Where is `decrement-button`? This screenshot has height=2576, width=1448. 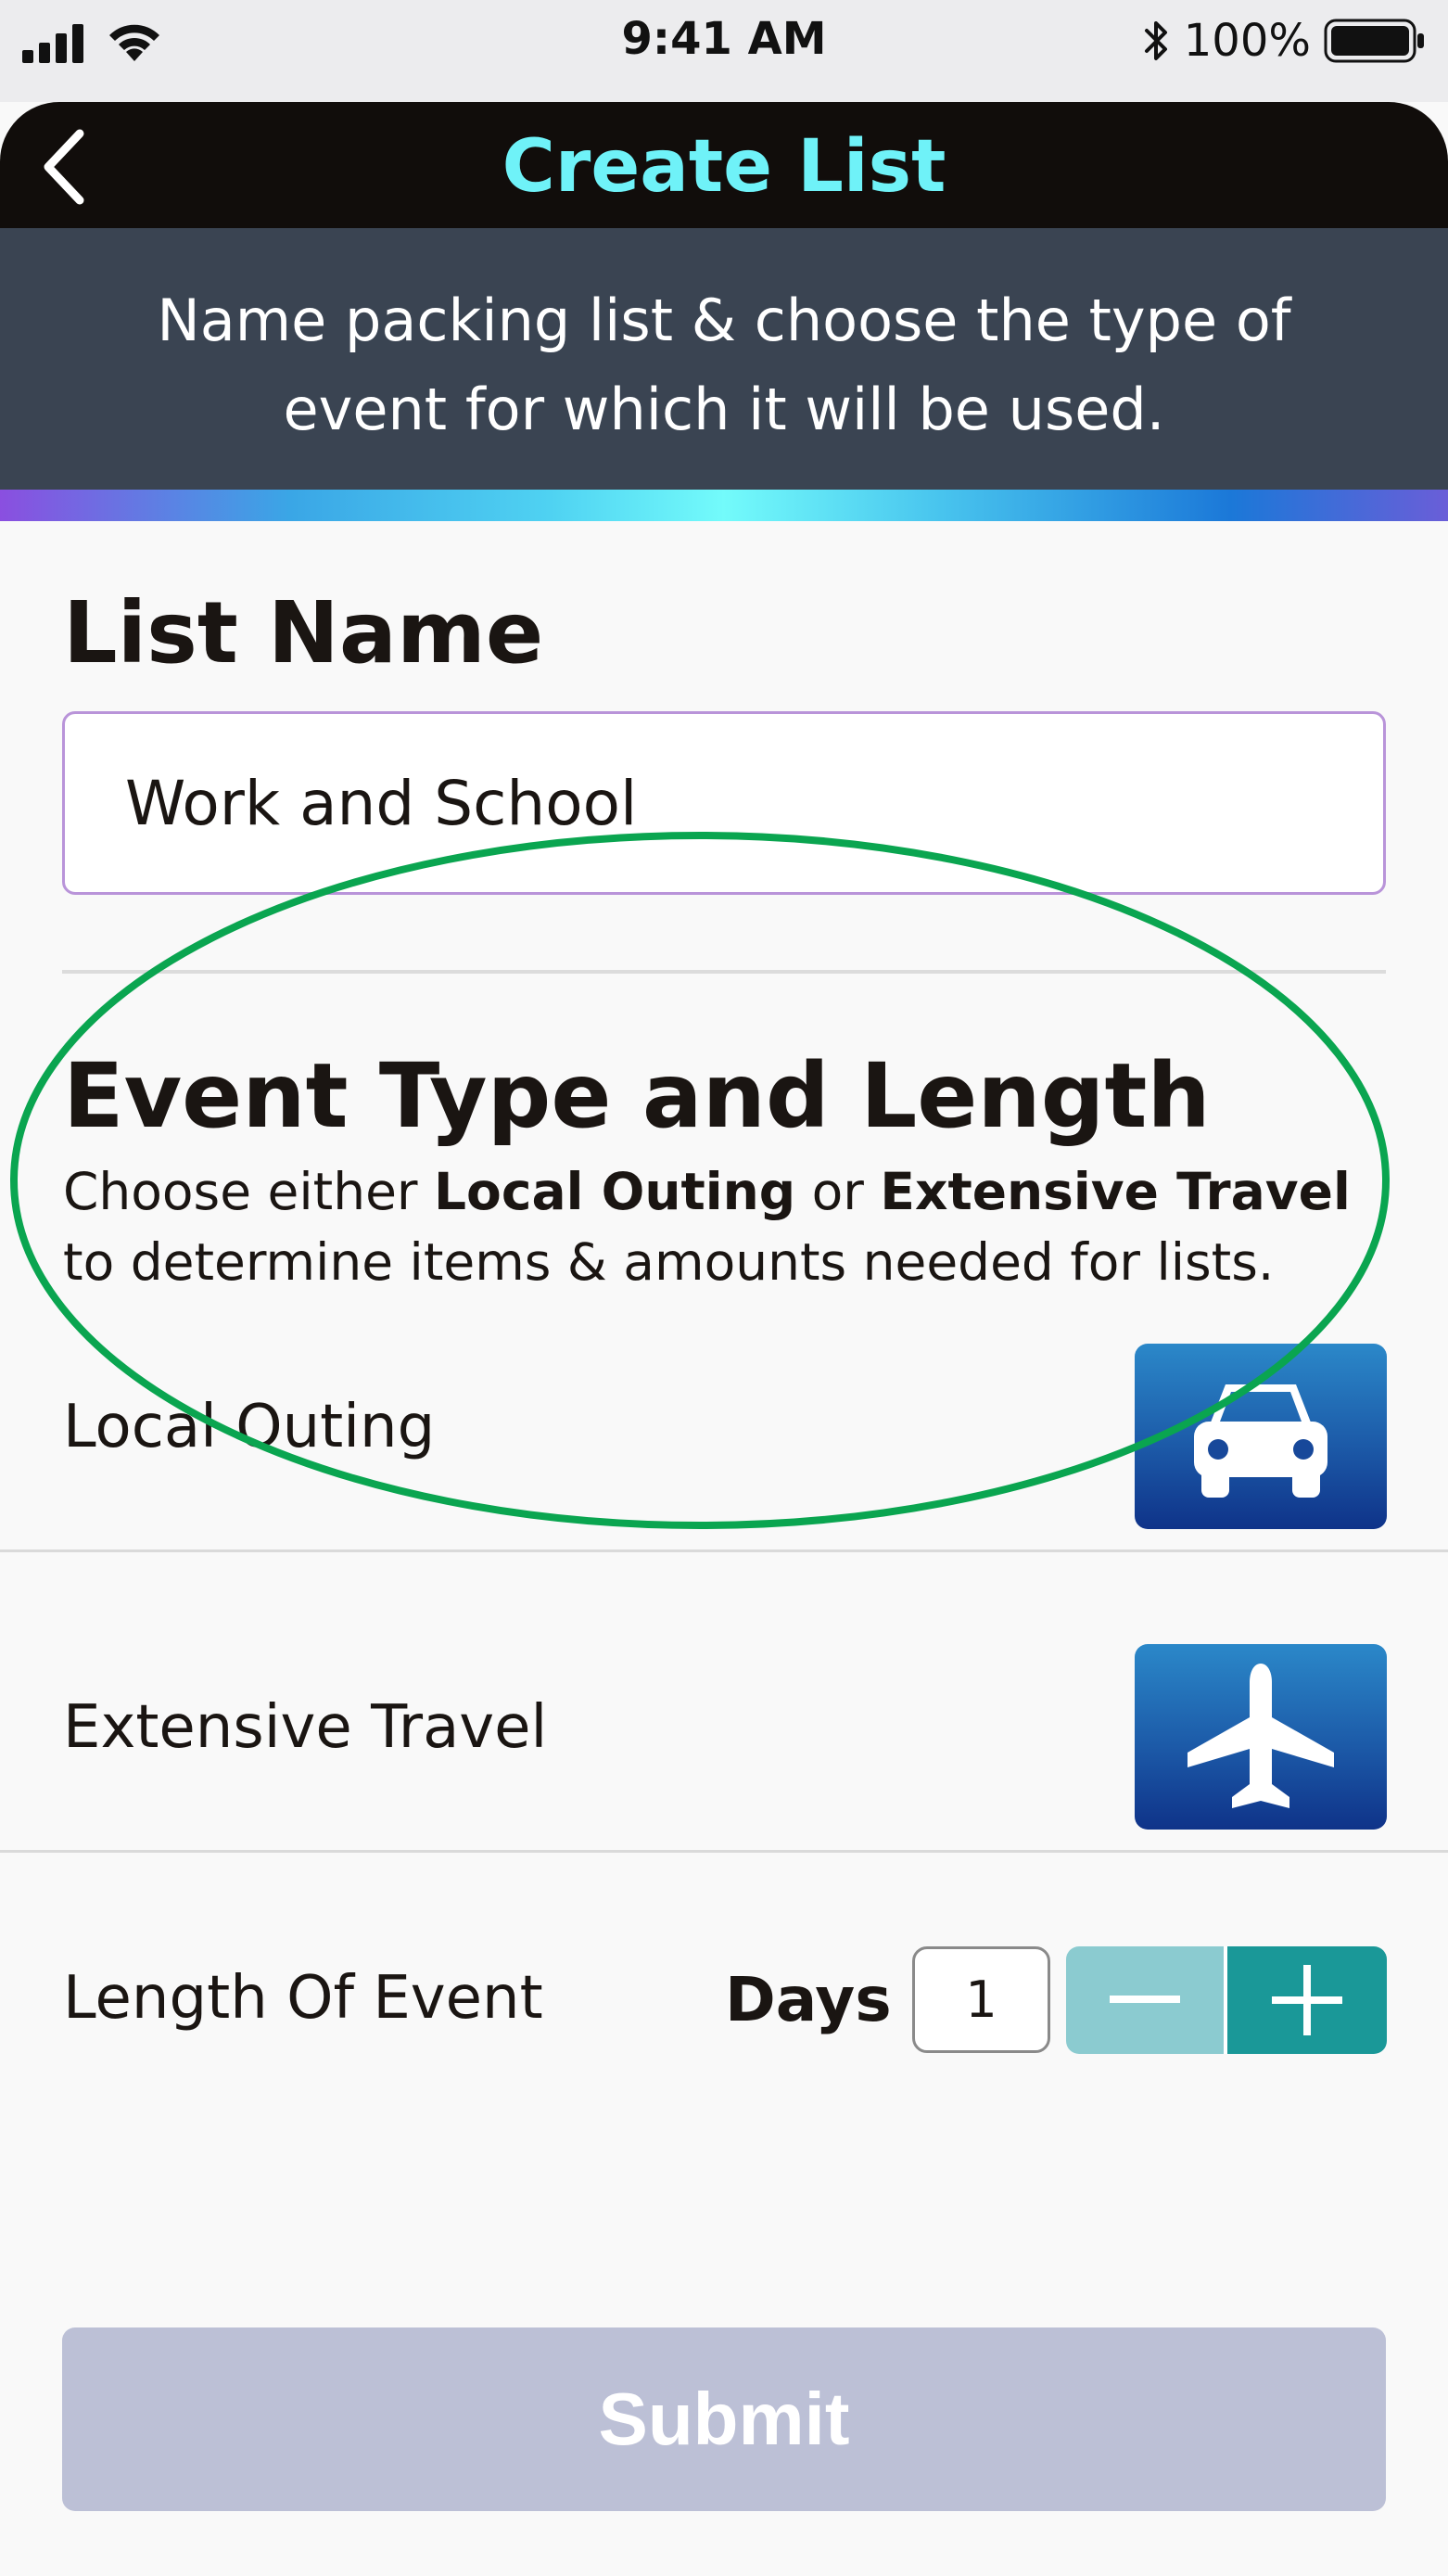
decrement-button is located at coordinates (1145, 2000).